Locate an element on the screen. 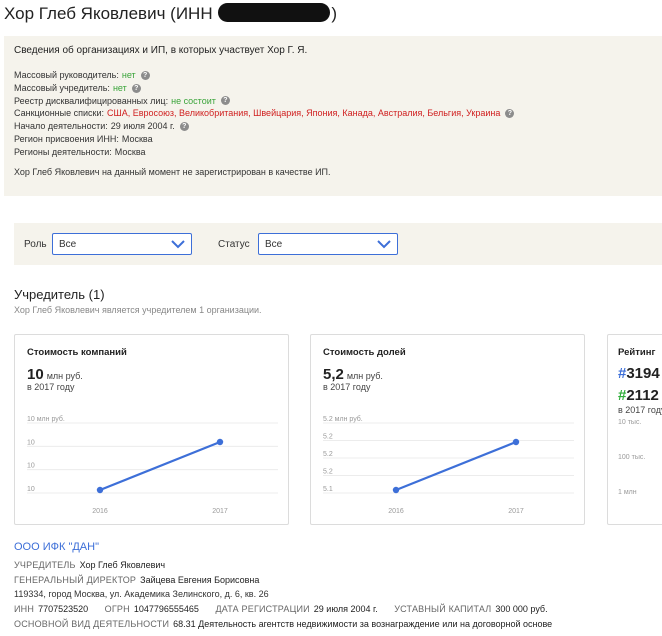 This screenshot has width=662, height=636. founder-section-title: Учредитель (1) is located at coordinates (59, 294).